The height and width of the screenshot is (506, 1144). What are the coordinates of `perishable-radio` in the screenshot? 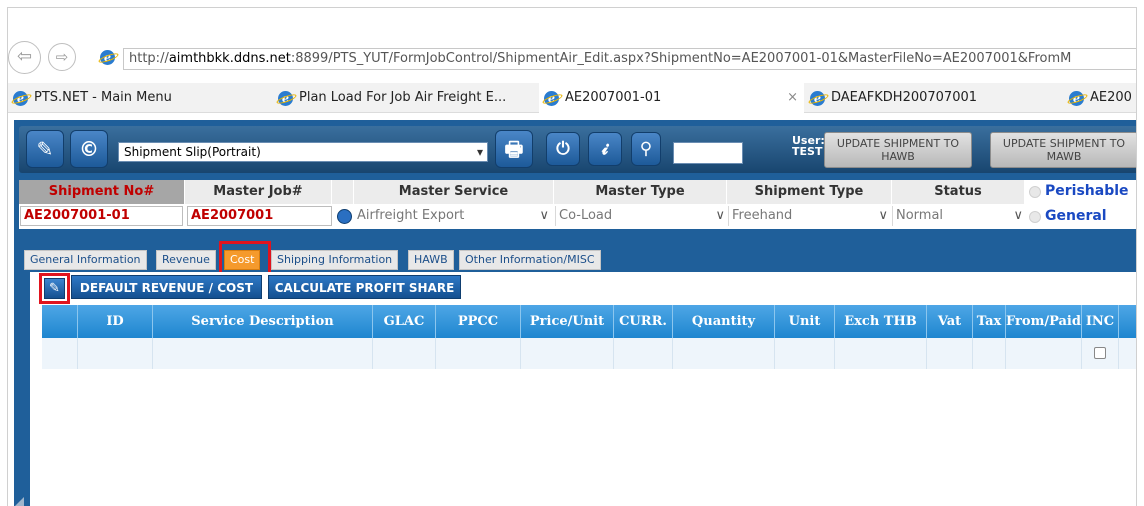 It's located at (1035, 192).